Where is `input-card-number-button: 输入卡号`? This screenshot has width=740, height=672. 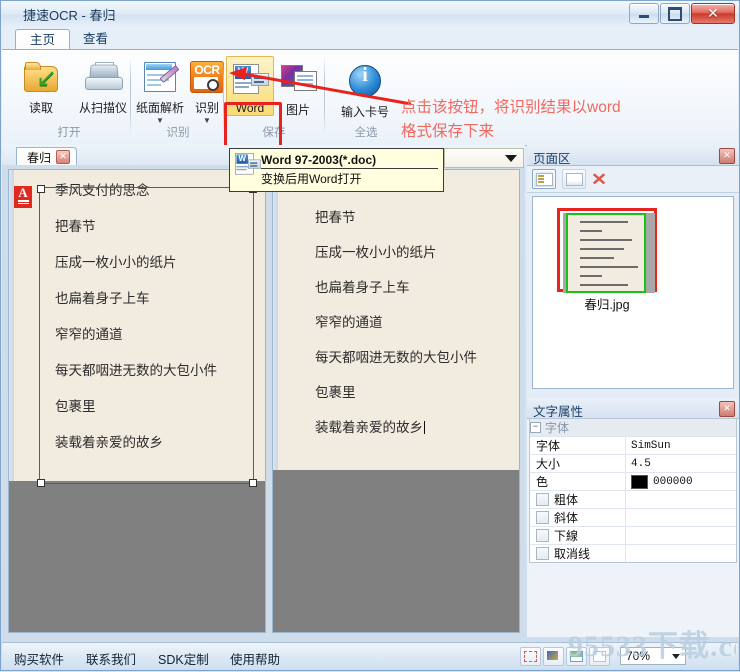
input-card-number-button: 输入卡号 is located at coordinates (365, 89).